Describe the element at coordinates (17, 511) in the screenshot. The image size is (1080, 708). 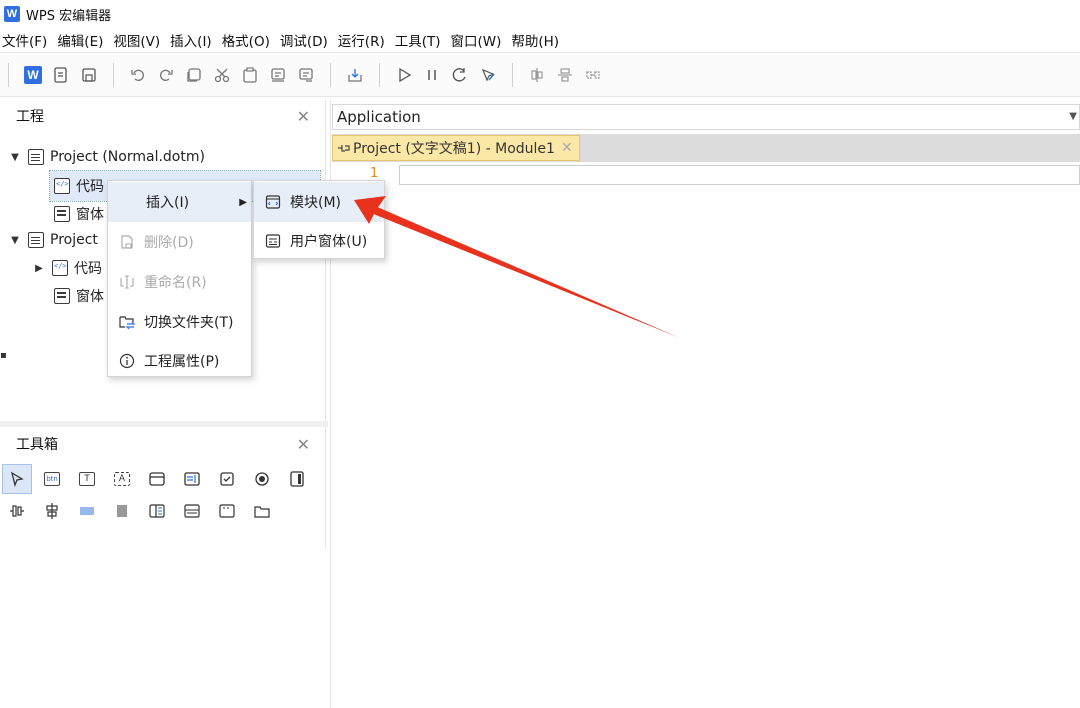
I see `spin-tool-icon` at that location.